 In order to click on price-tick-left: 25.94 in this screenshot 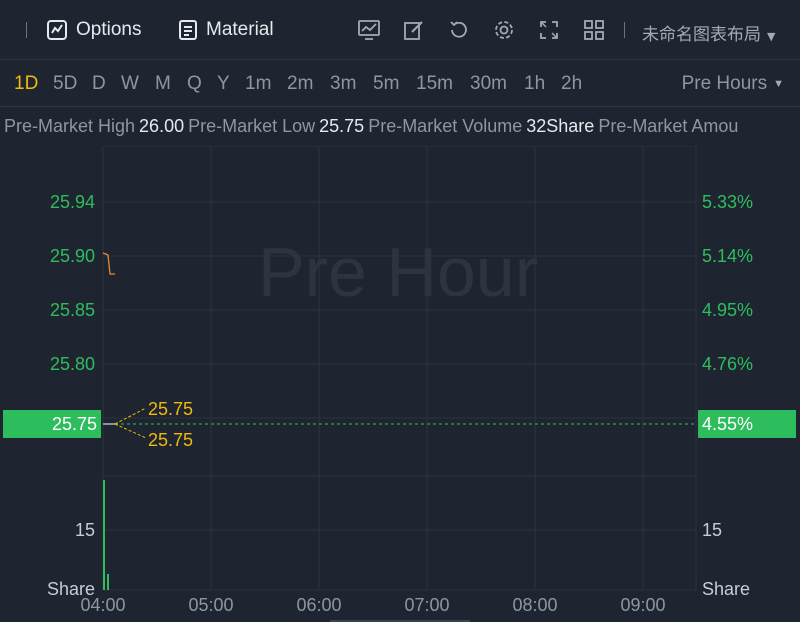, I will do `click(72, 202)`.